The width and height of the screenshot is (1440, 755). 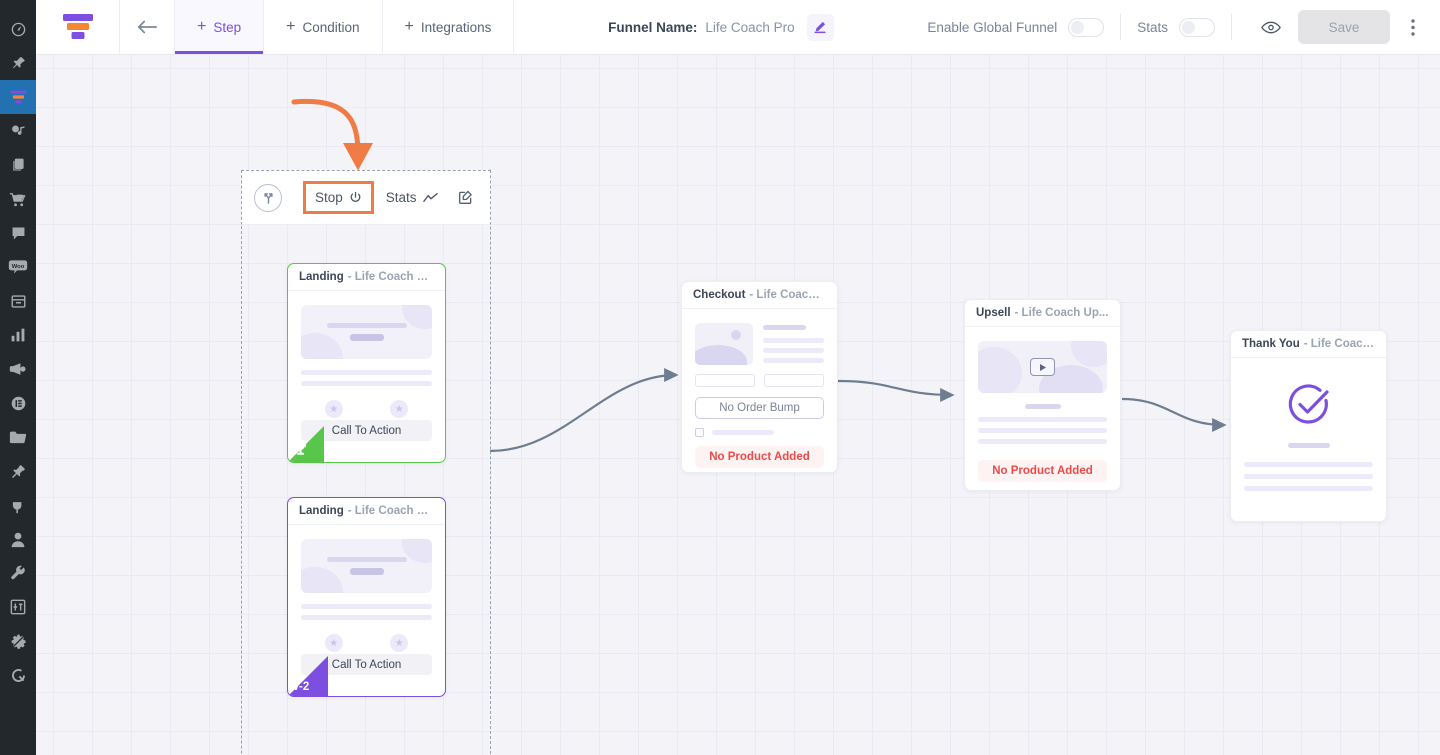 What do you see at coordinates (18, 539) in the screenshot?
I see `user-icon` at bounding box center [18, 539].